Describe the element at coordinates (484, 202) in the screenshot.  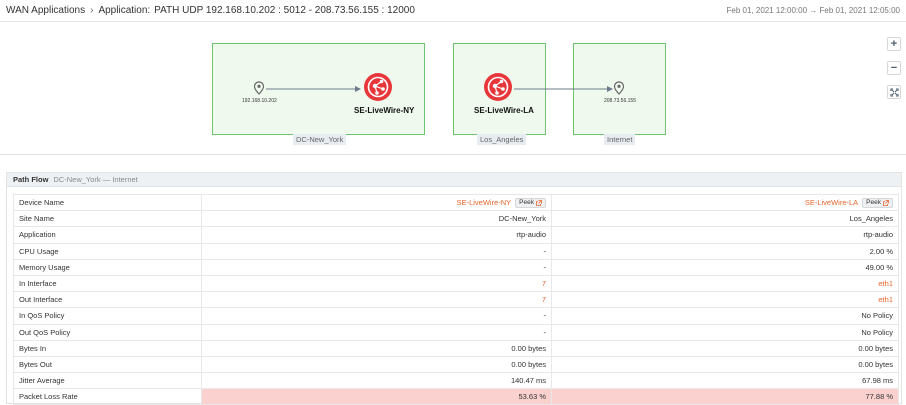
I see `device-name-link: SE-LiveWire-NY` at that location.